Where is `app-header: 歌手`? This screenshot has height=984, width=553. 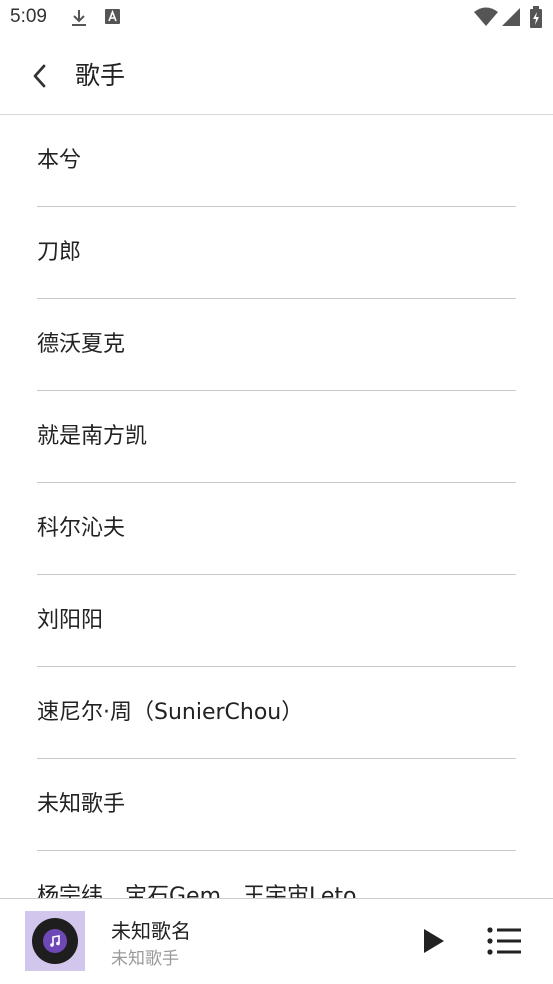 app-header: 歌手 is located at coordinates (276, 76).